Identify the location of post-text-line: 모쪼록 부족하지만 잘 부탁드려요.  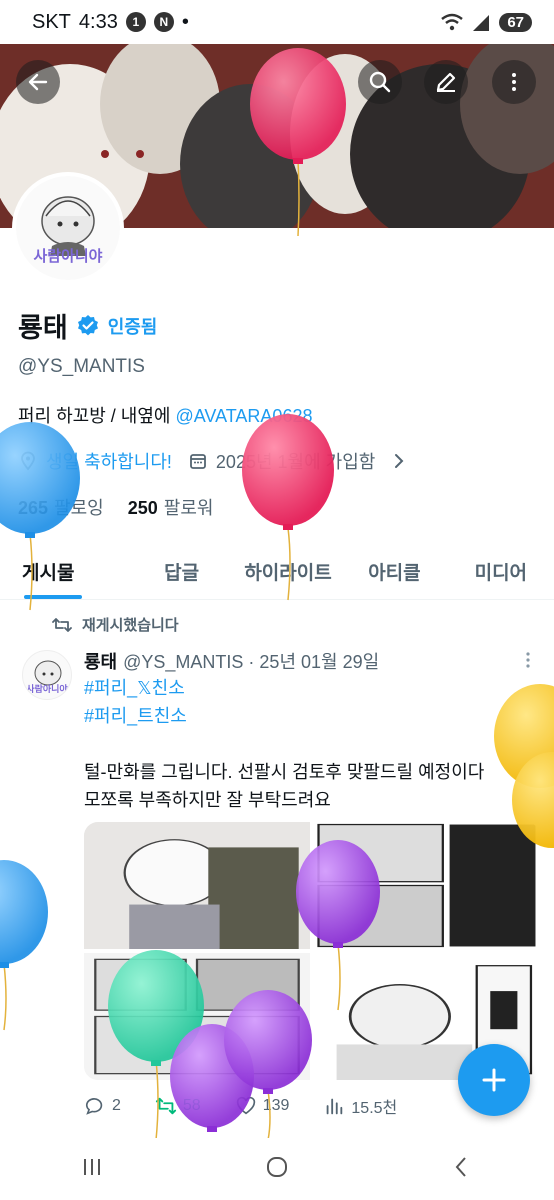
(207, 800).